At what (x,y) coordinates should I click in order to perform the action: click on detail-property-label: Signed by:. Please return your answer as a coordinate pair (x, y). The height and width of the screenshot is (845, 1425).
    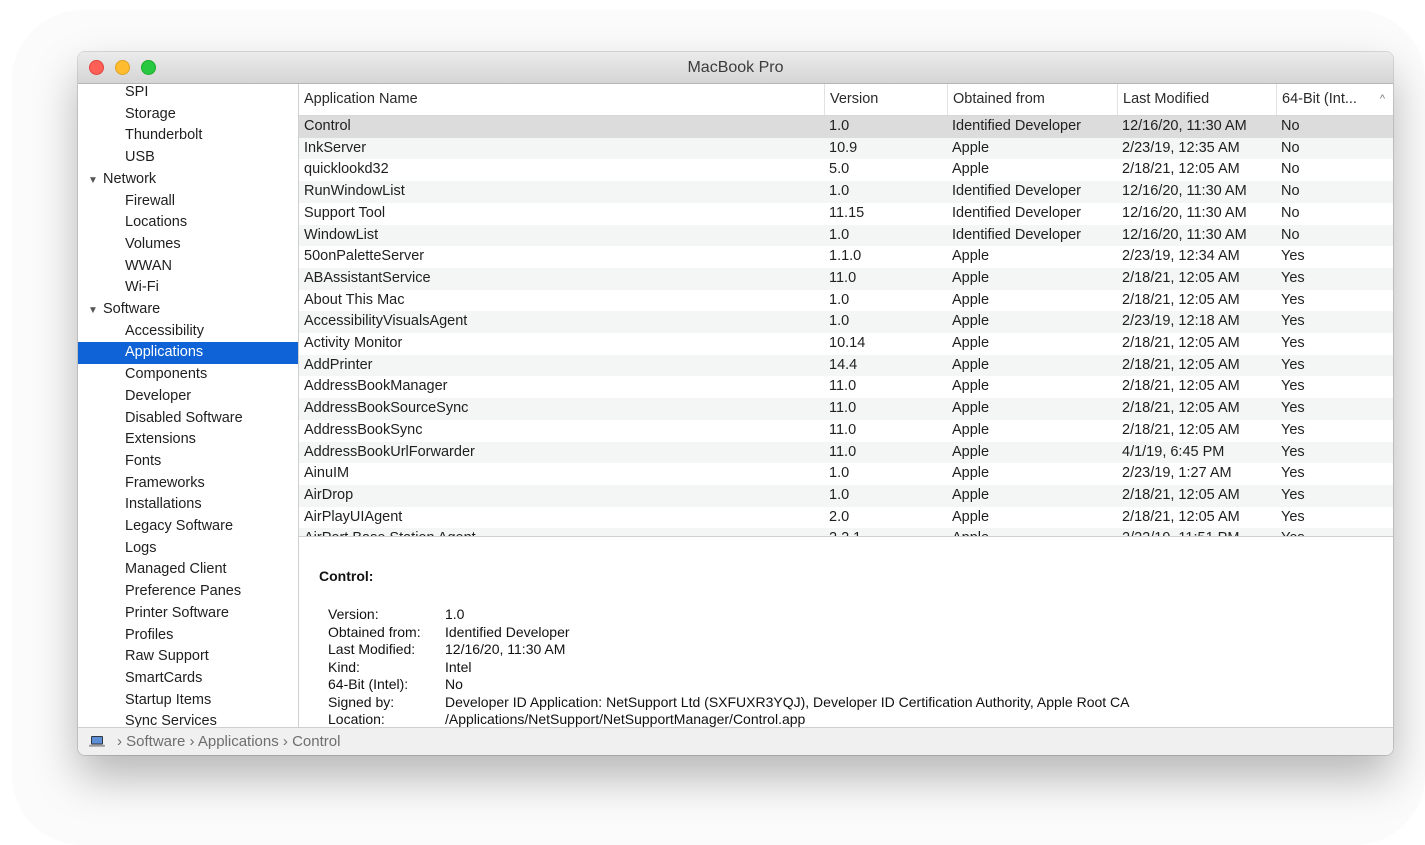
    Looking at the image, I should click on (361, 701).